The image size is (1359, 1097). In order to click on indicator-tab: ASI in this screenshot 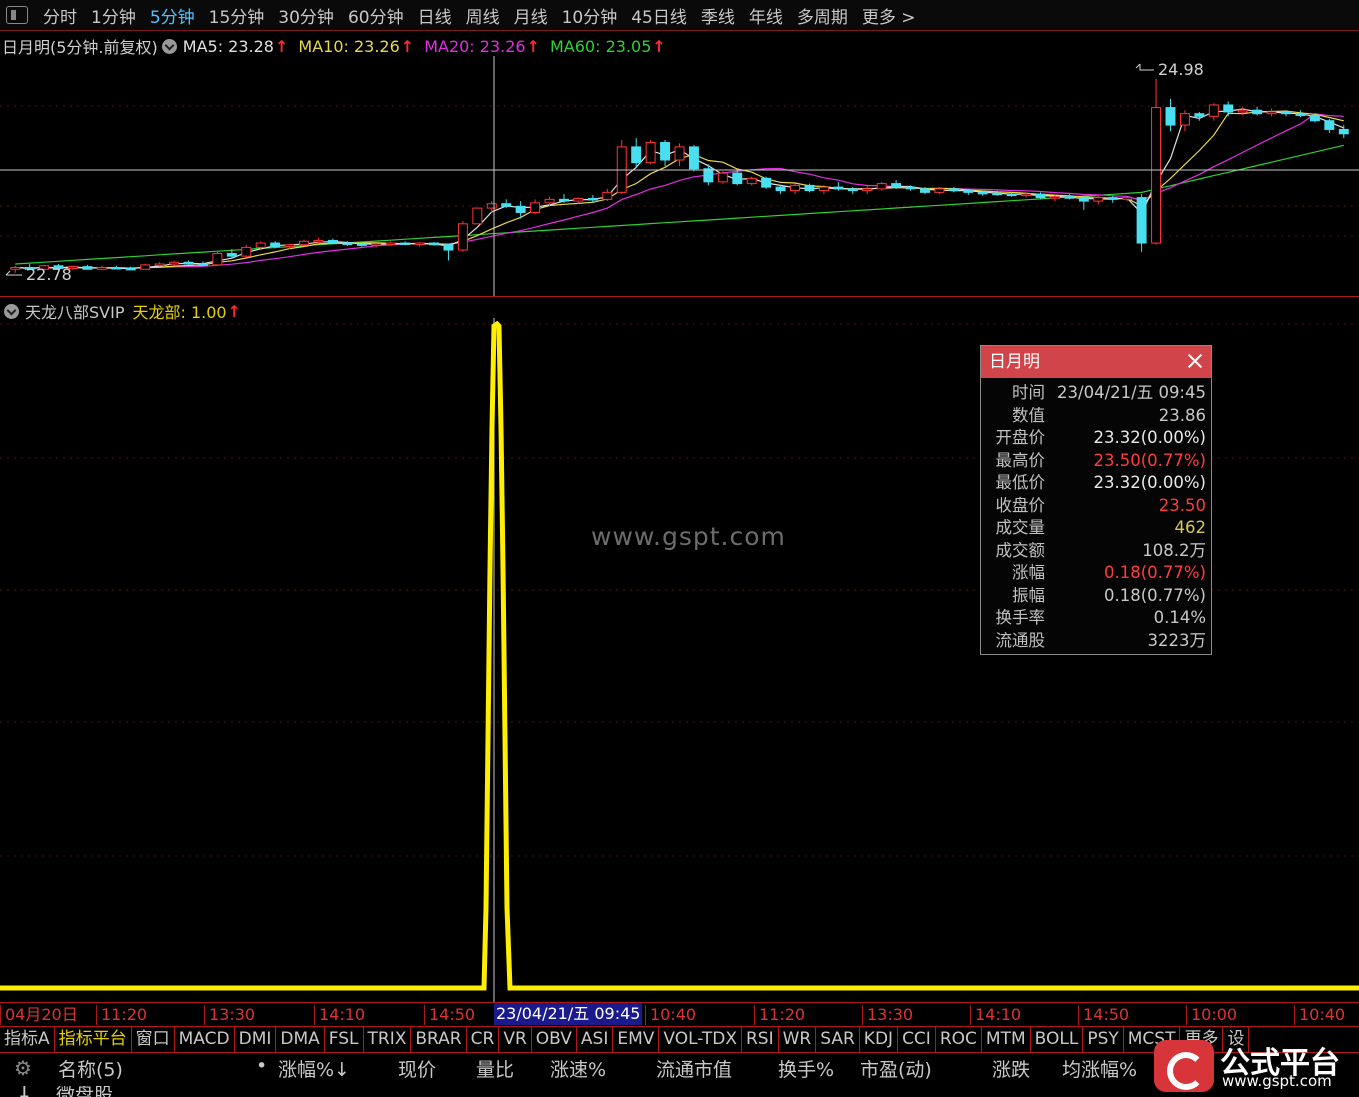, I will do `click(595, 1039)`.